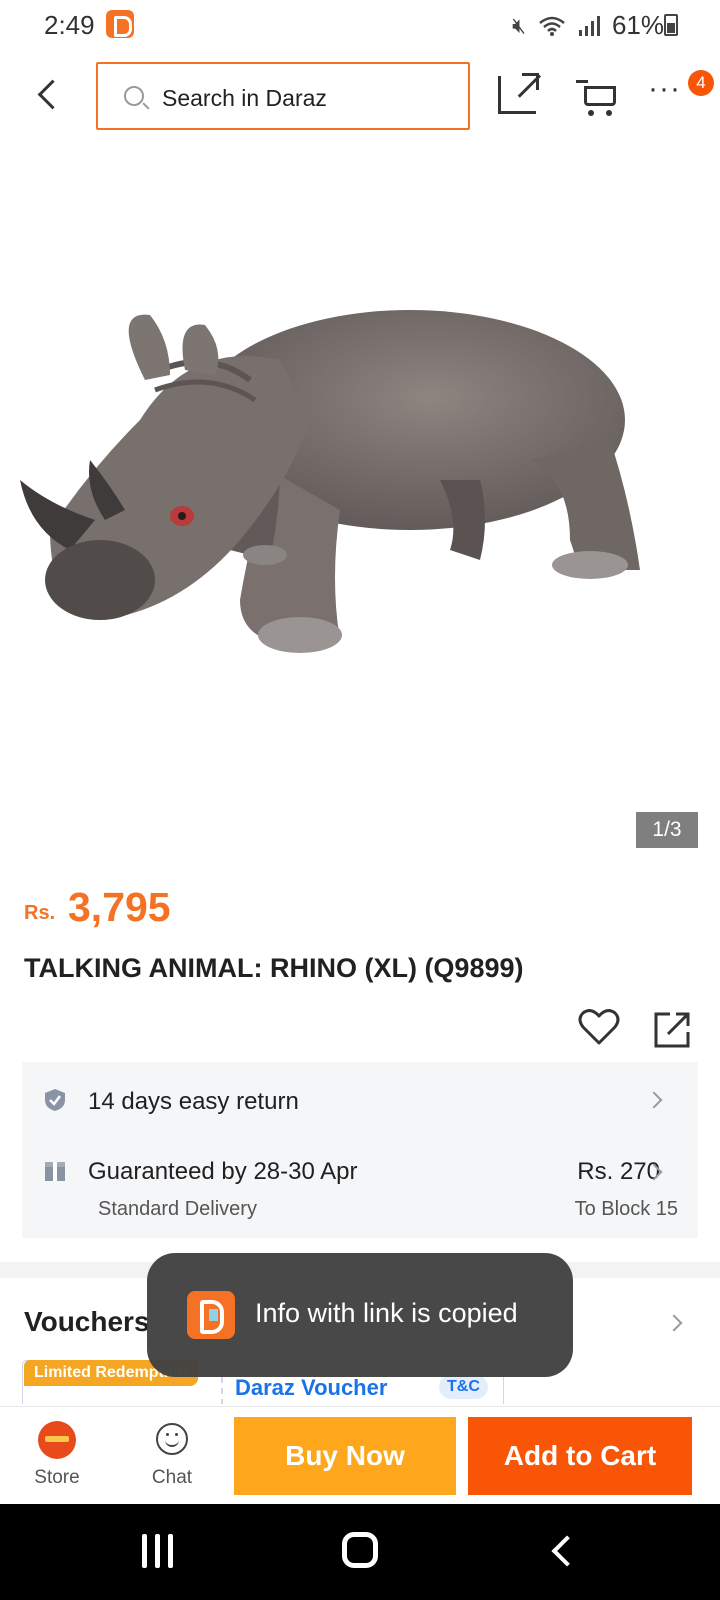  I want to click on cart-icon-body, so click(600, 96).